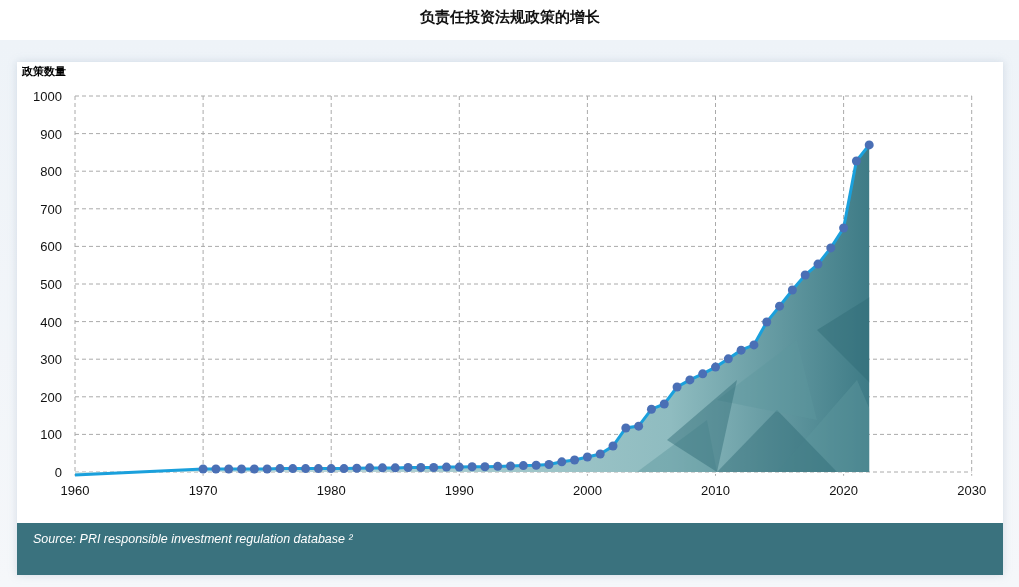  What do you see at coordinates (51, 284) in the screenshot?
I see `y-tick-label: 500` at bounding box center [51, 284].